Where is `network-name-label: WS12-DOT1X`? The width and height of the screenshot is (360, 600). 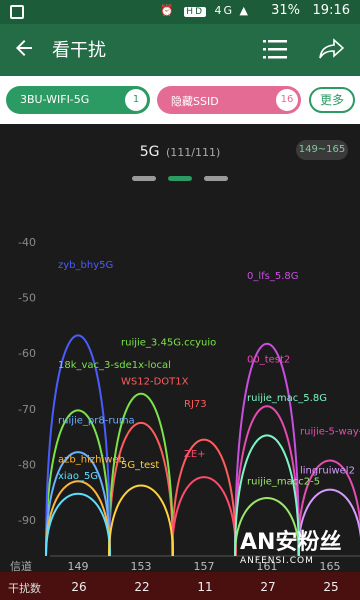
network-name-label: WS12-DOT1X is located at coordinates (155, 382).